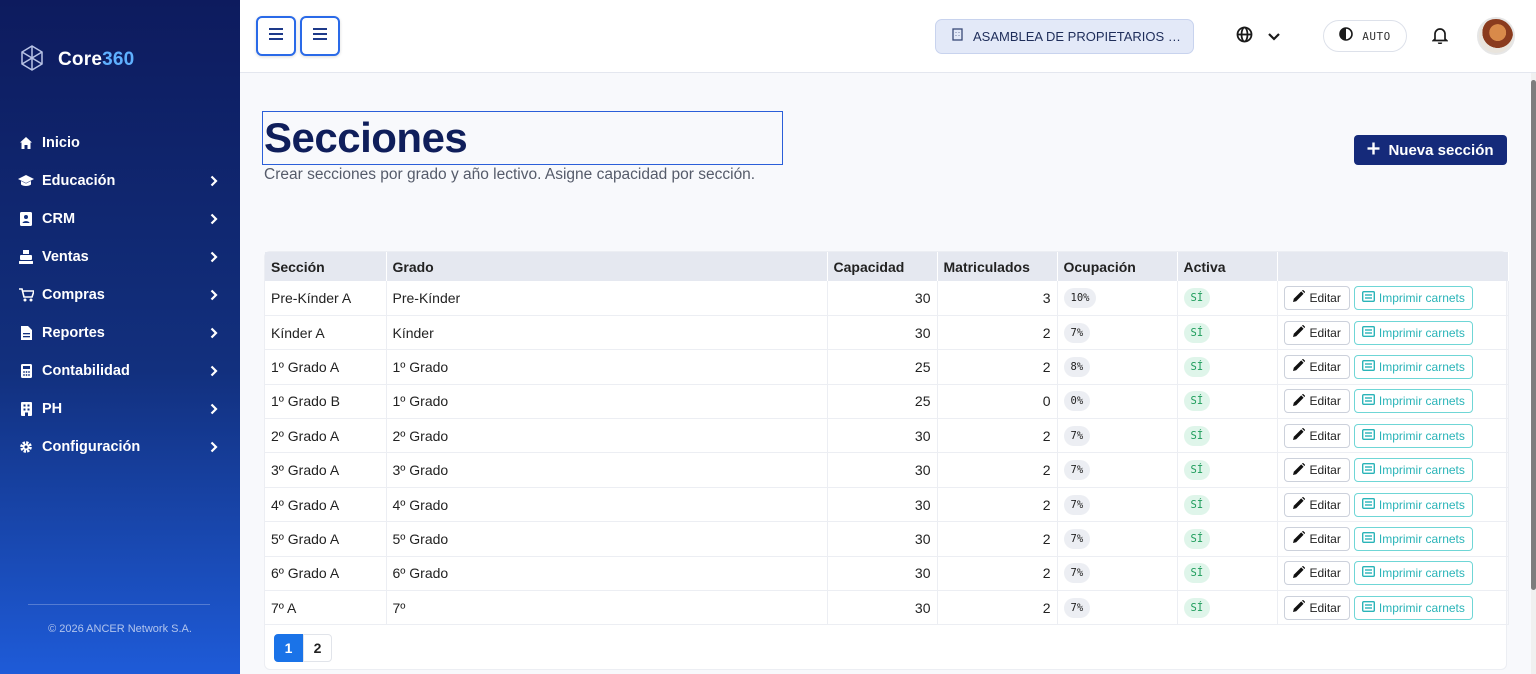 The image size is (1536, 674). I want to click on sidebar-item-label: Compras, so click(73, 295).